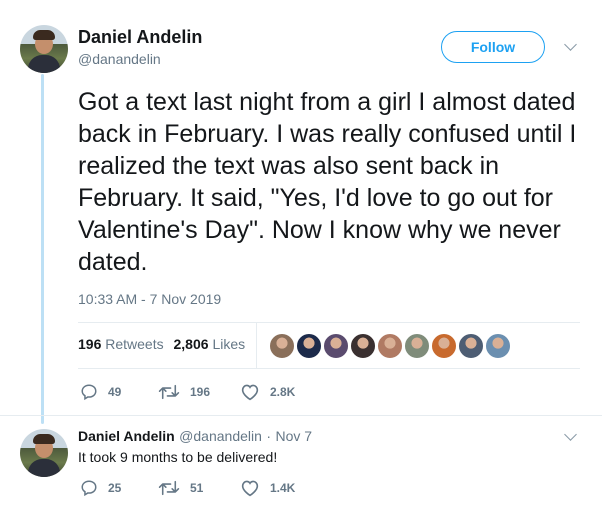 Image resolution: width=602 pixels, height=507 pixels. I want to click on retweet-action: 196, so click(184, 392).